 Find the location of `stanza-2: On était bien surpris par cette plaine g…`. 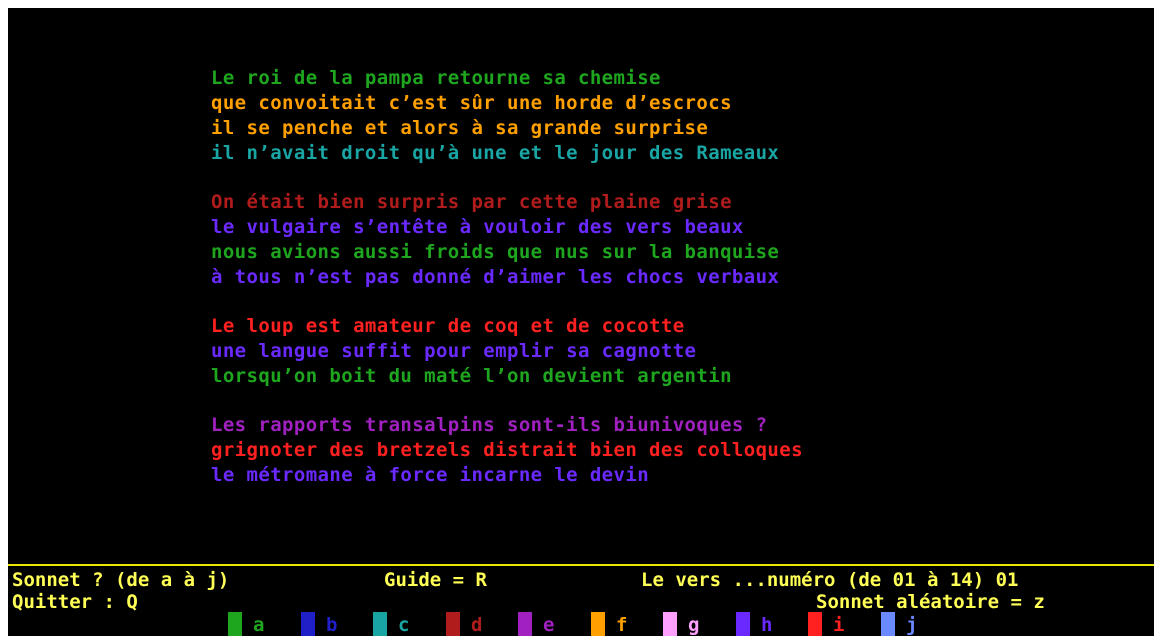

stanza-2: On était bien surpris par cette plaine g… is located at coordinates (507, 240).